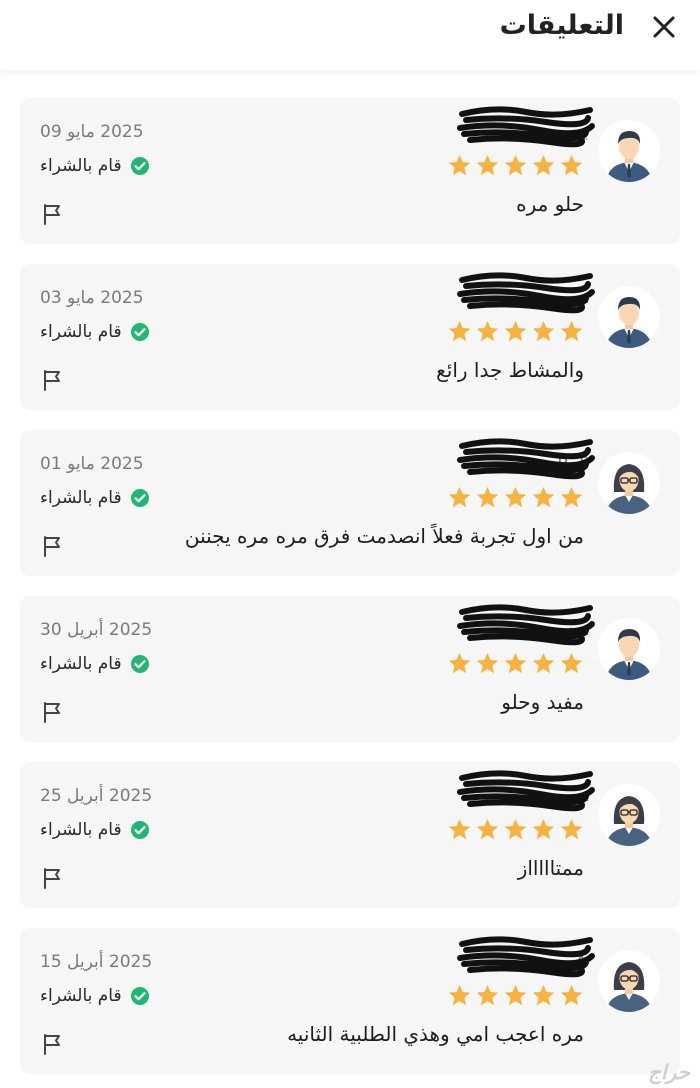 The image size is (700, 1088). I want to click on review-card: ـود مفيد وحلو 2025 أبريل 30 قام بالشراء, so click(350, 669).